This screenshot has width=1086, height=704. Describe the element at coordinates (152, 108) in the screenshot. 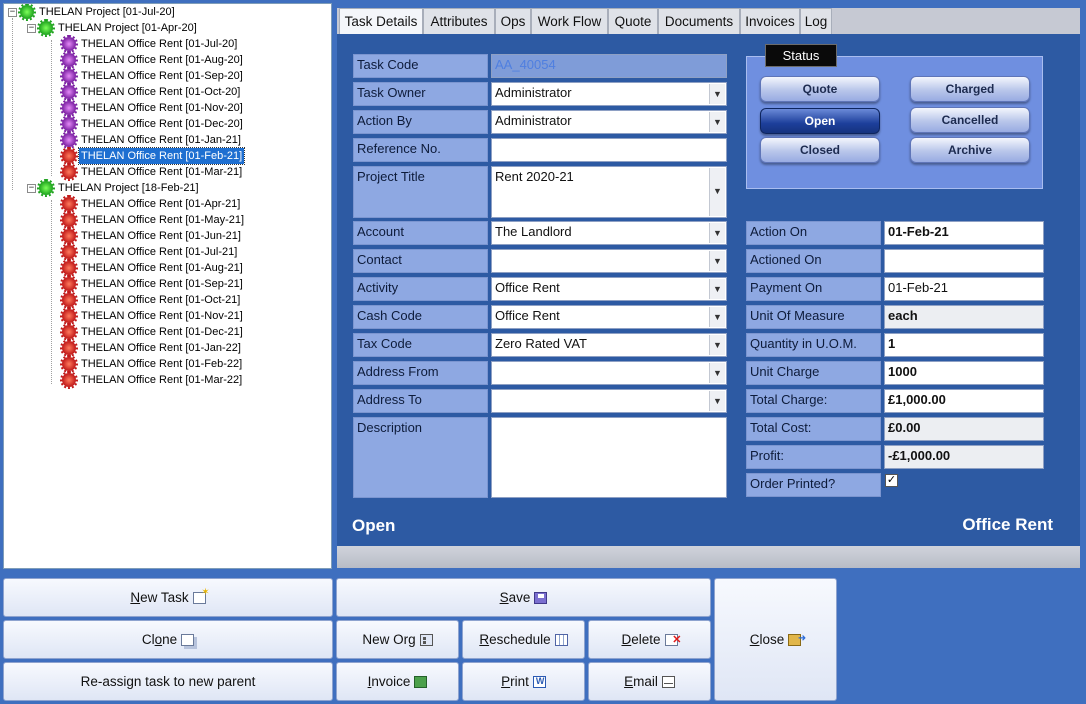

I see `tree-node-task: THELAN Office Rent [01-Nov-20]` at that location.